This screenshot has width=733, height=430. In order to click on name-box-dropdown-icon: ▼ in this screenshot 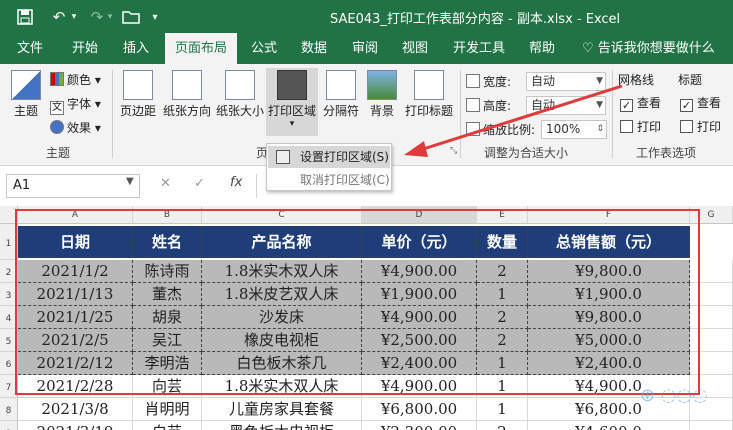, I will do `click(130, 181)`.